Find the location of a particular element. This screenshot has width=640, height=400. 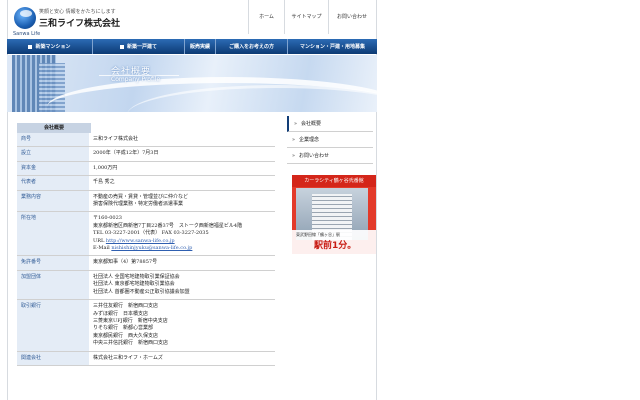

row-value: 2000年（平成12年）7月3日 is located at coordinates (182, 154).